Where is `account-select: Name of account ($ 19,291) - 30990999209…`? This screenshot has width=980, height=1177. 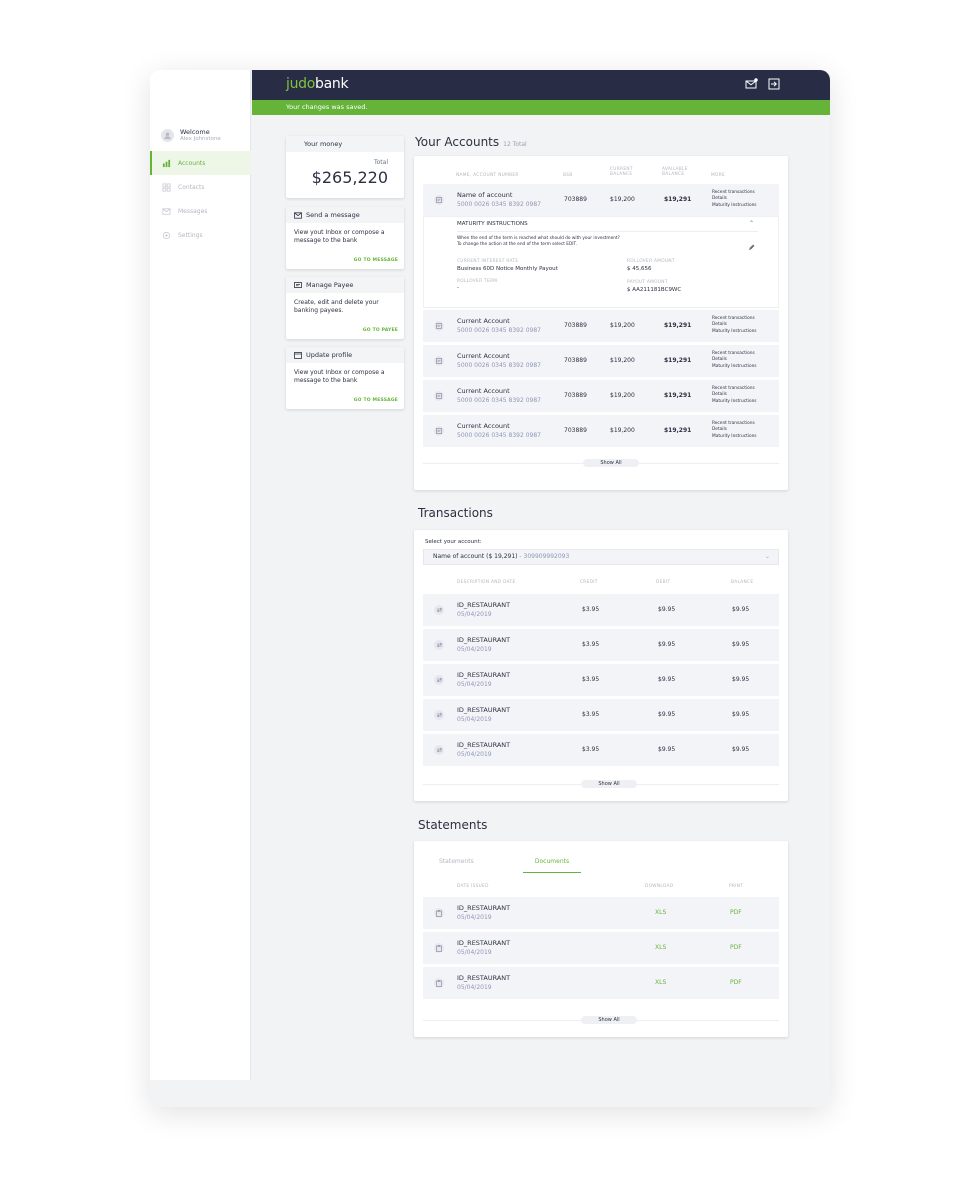 account-select: Name of account ($ 19,291) - 30990999209… is located at coordinates (601, 557).